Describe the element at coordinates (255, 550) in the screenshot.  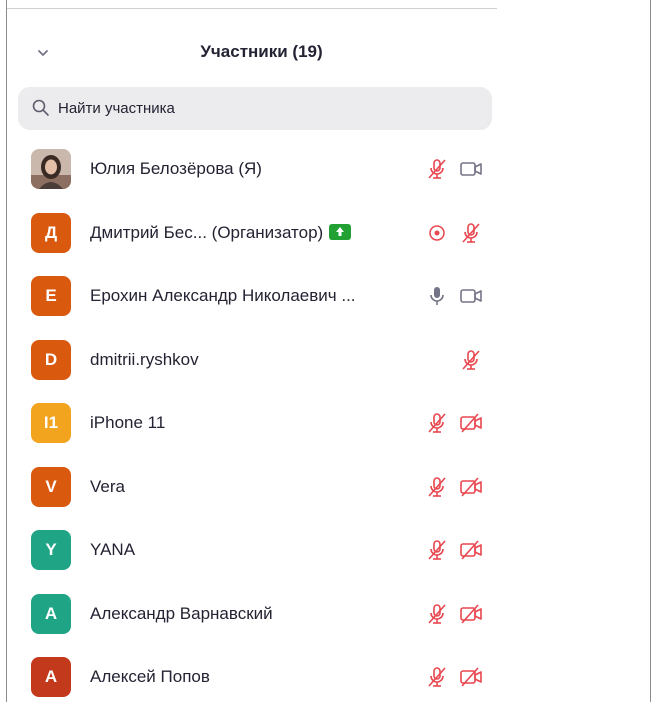
I see `participant-row: Y YANA` at that location.